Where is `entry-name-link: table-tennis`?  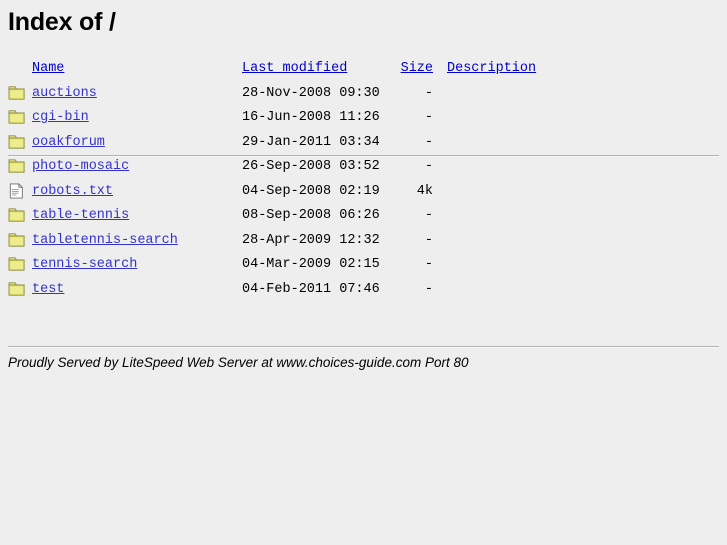 entry-name-link: table-tennis is located at coordinates (80, 216).